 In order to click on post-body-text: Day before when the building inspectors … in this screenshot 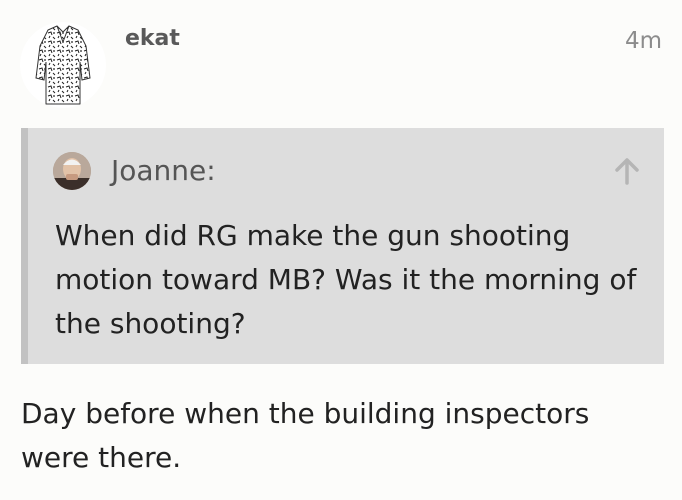, I will do `click(305, 435)`.